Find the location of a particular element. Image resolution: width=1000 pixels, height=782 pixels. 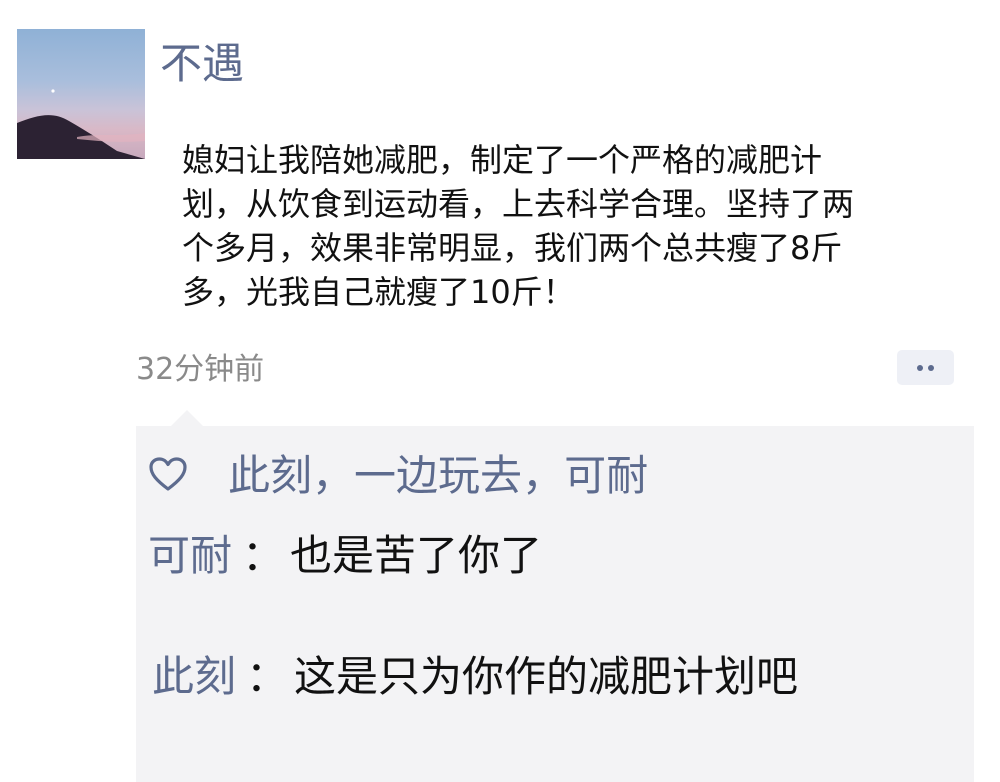

post-author: 不遇 is located at coordinates (202, 64).